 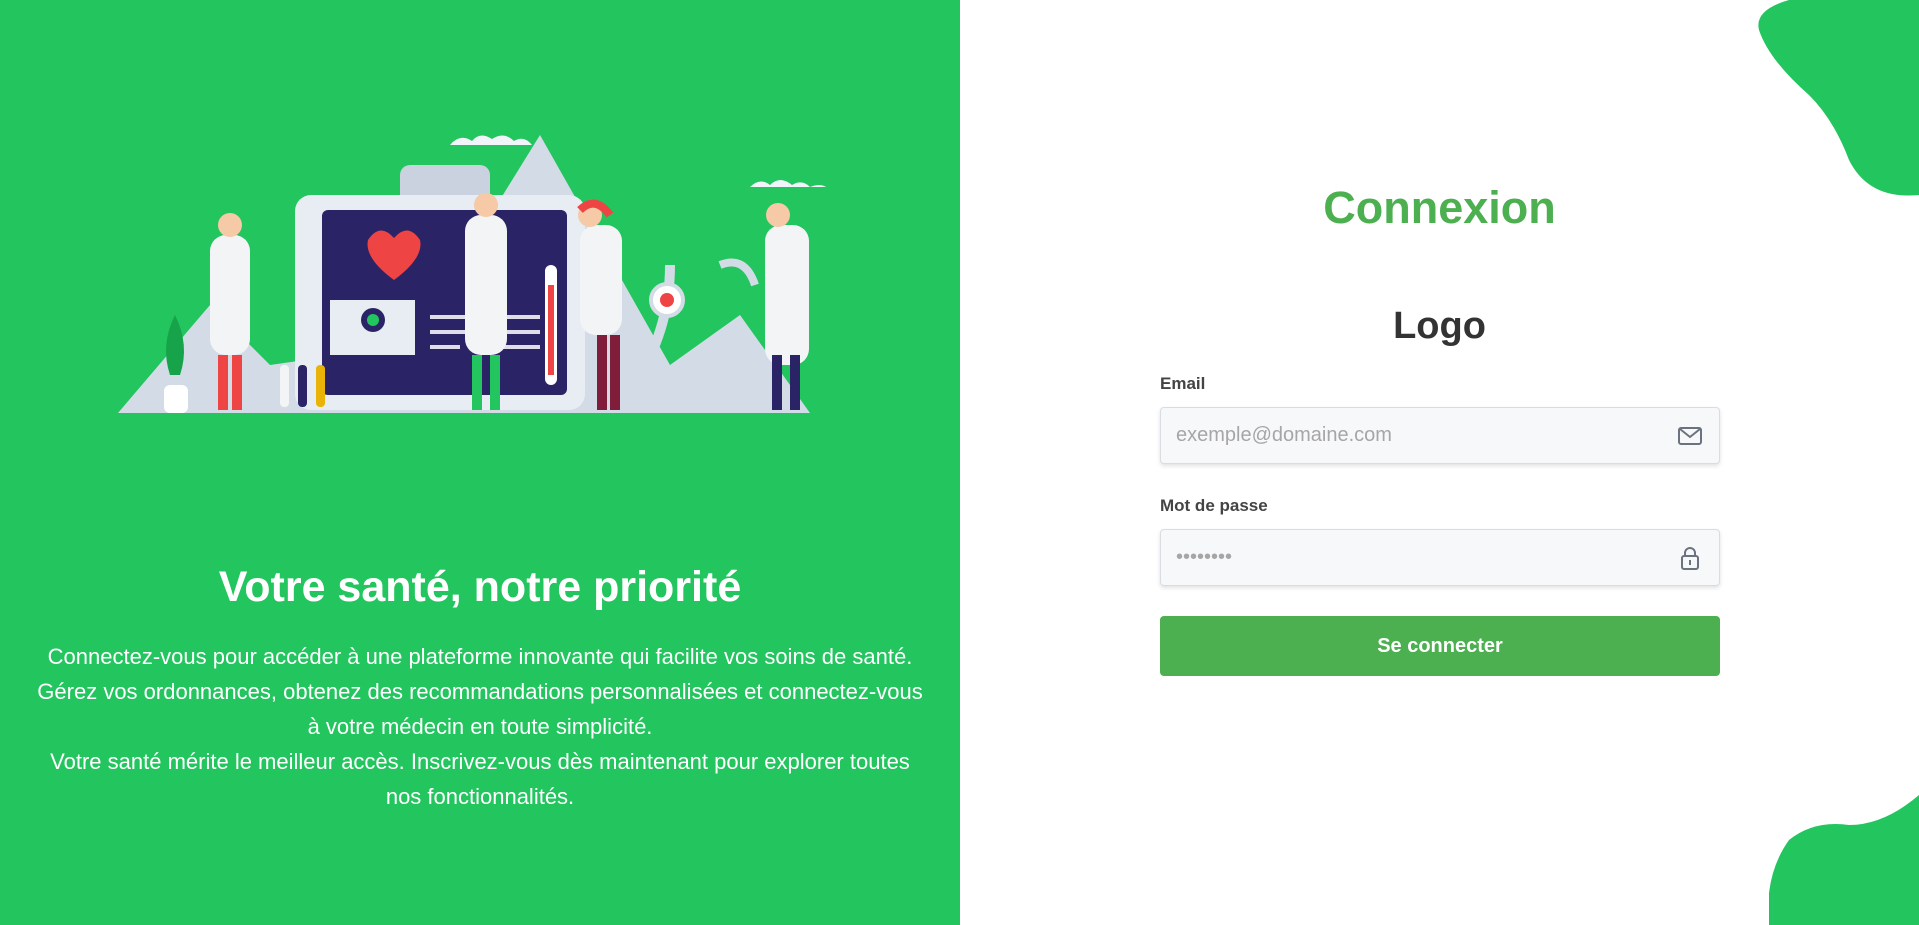 I want to click on login-title: Connexion, so click(x=1439, y=207).